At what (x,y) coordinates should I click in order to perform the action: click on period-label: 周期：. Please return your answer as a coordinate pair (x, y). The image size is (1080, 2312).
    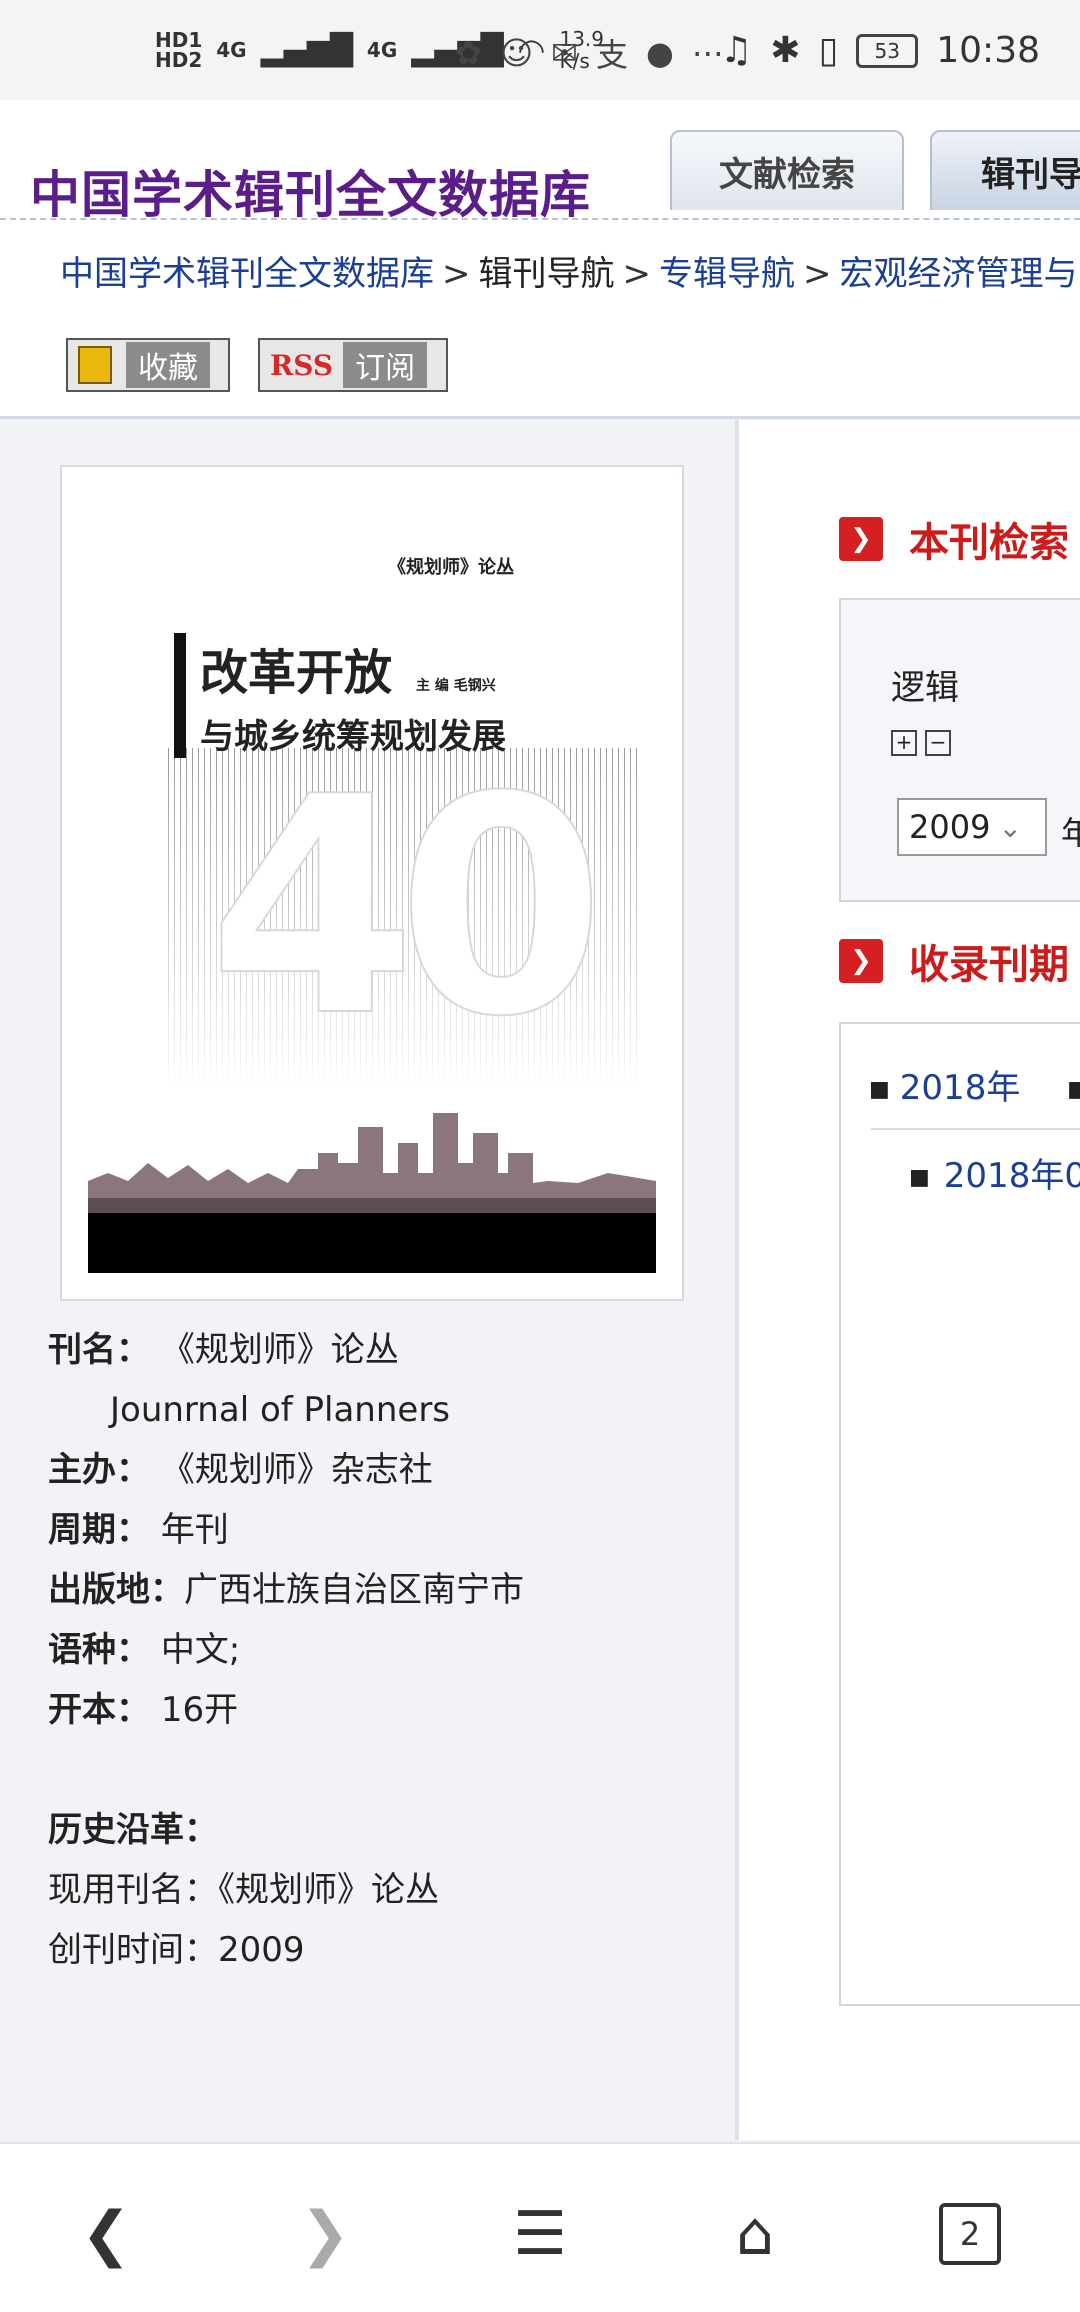
    Looking at the image, I should click on (99, 1530).